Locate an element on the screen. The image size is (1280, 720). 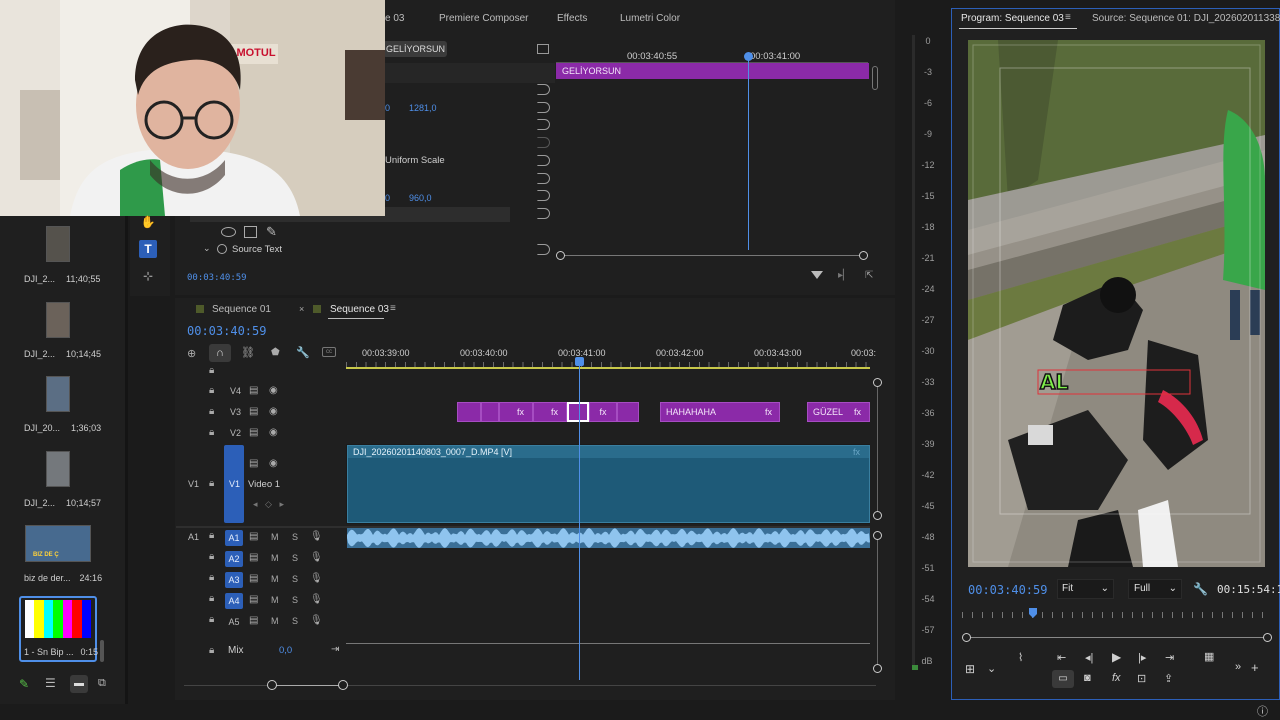
program-monitor-title: Program: Sequence 03 is located at coordinates (1012, 18).